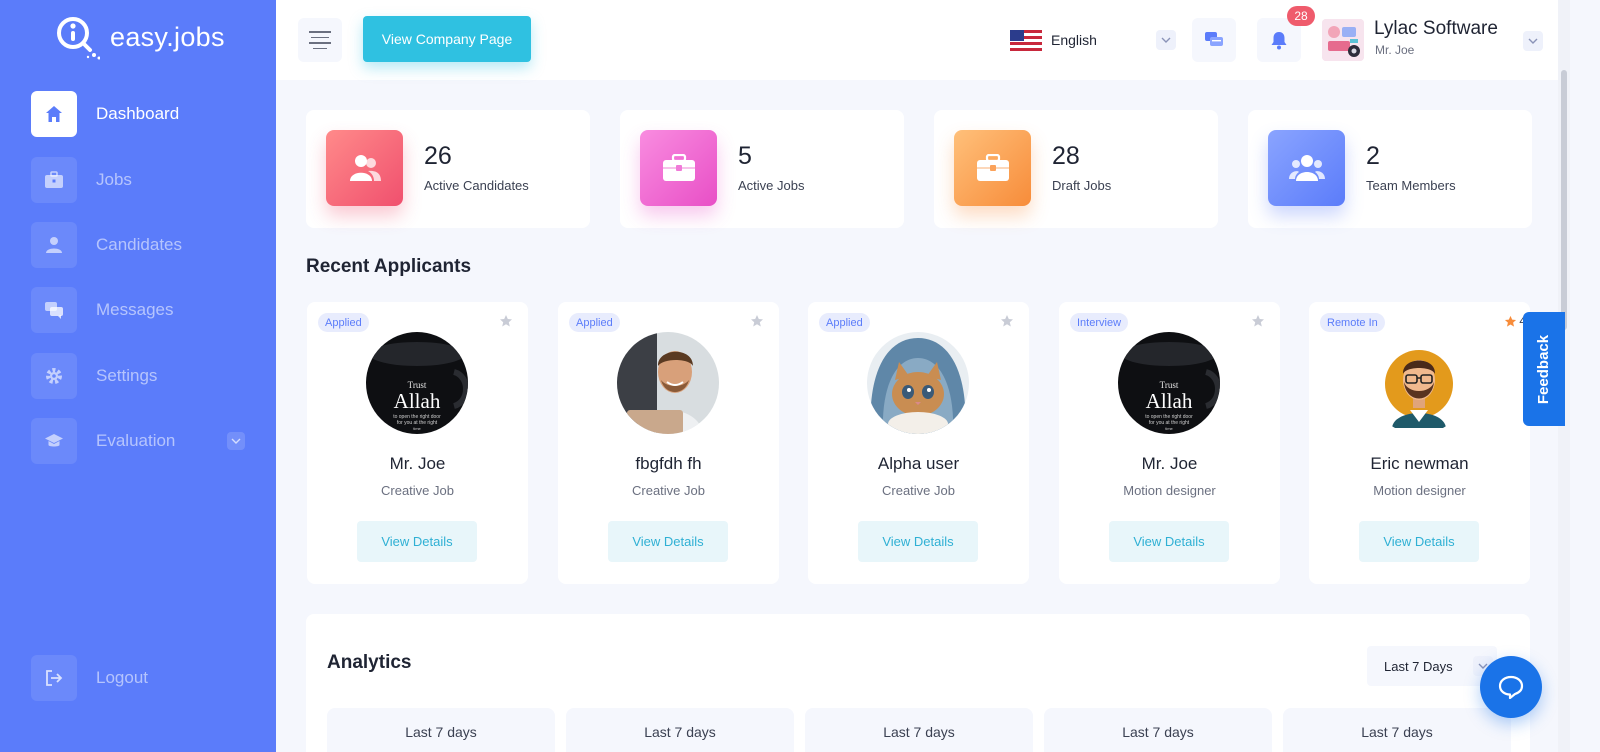 Image resolution: width=1600 pixels, height=752 pixels. I want to click on sidebar-item-label: Jobs, so click(114, 179).